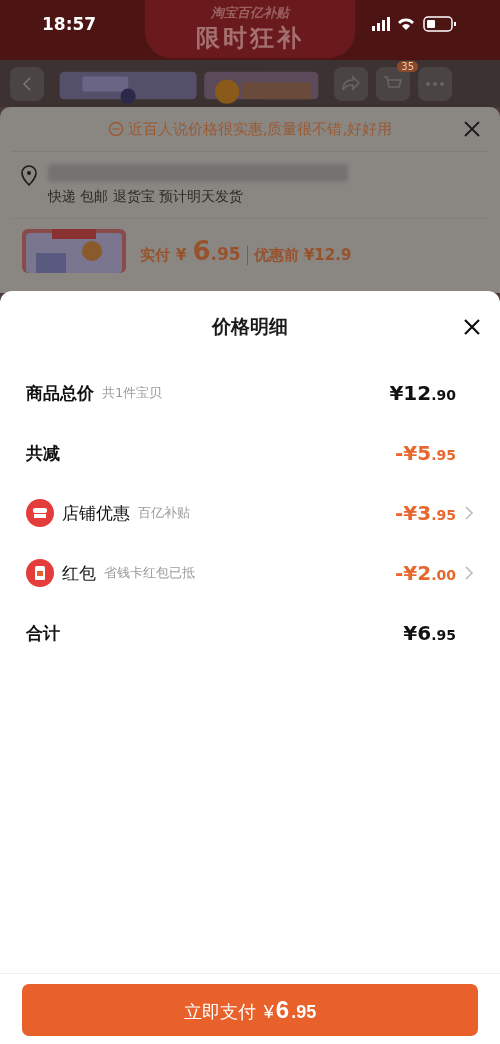 This screenshot has width=500, height=1044. I want to click on pay-now-button: 立即支付 ¥6.95, so click(250, 1010).